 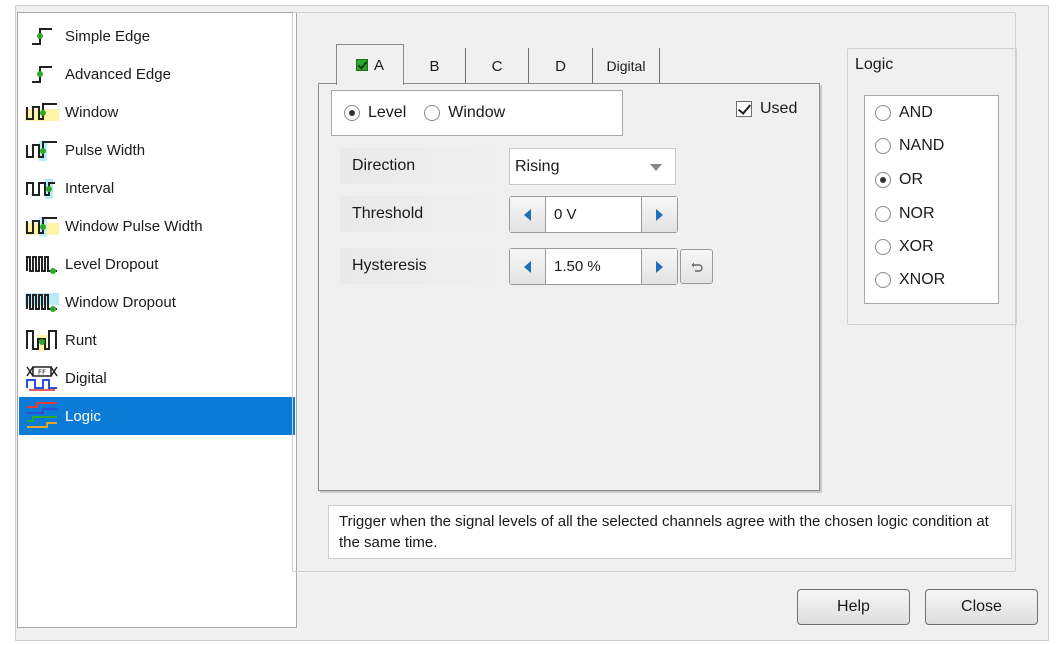 What do you see at coordinates (42, 74) in the screenshot?
I see `advanced-edge-icon` at bounding box center [42, 74].